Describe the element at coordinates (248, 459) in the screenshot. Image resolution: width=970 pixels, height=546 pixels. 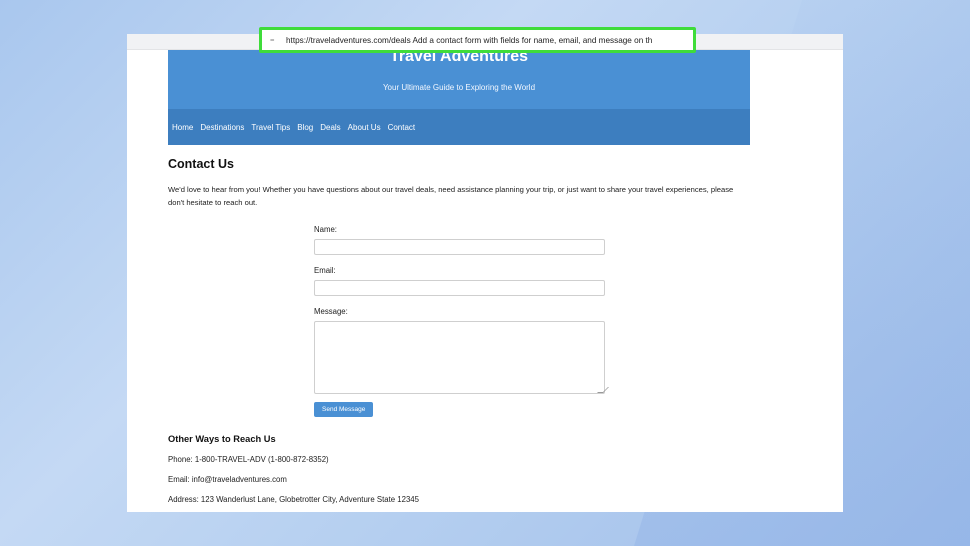
I see `phone-info: Phone: 1-800-TRAVEL-ADV (1-800-872-8352)` at that location.